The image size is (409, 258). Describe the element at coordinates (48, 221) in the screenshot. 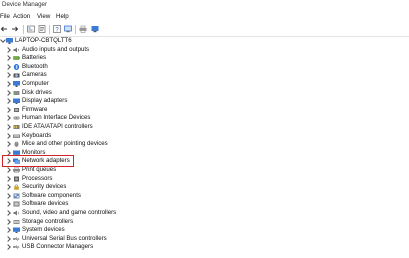

I see `tree-item-label: Storage controllers` at that location.